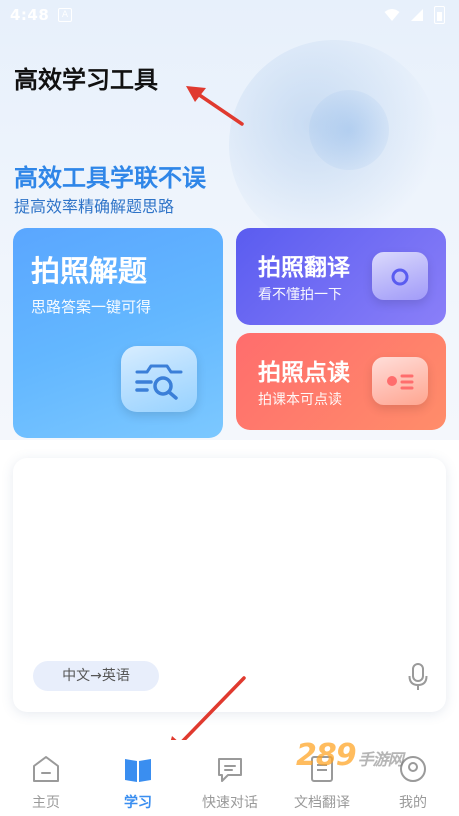  Describe the element at coordinates (46, 803) in the screenshot. I see `tab-home-label: 主页` at that location.